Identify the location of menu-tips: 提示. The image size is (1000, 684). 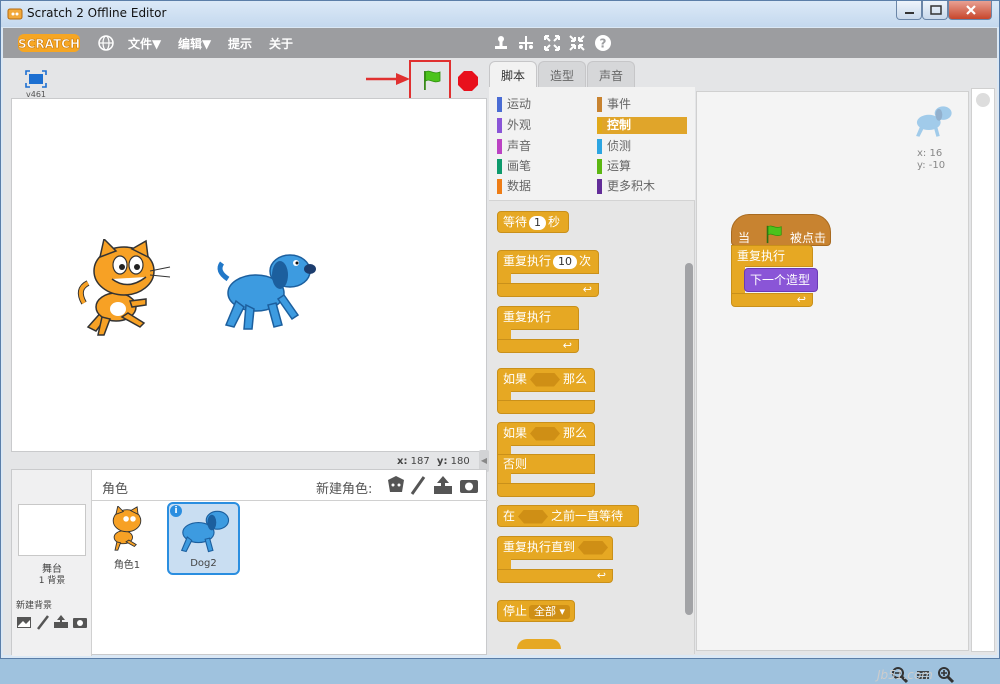
(240, 43).